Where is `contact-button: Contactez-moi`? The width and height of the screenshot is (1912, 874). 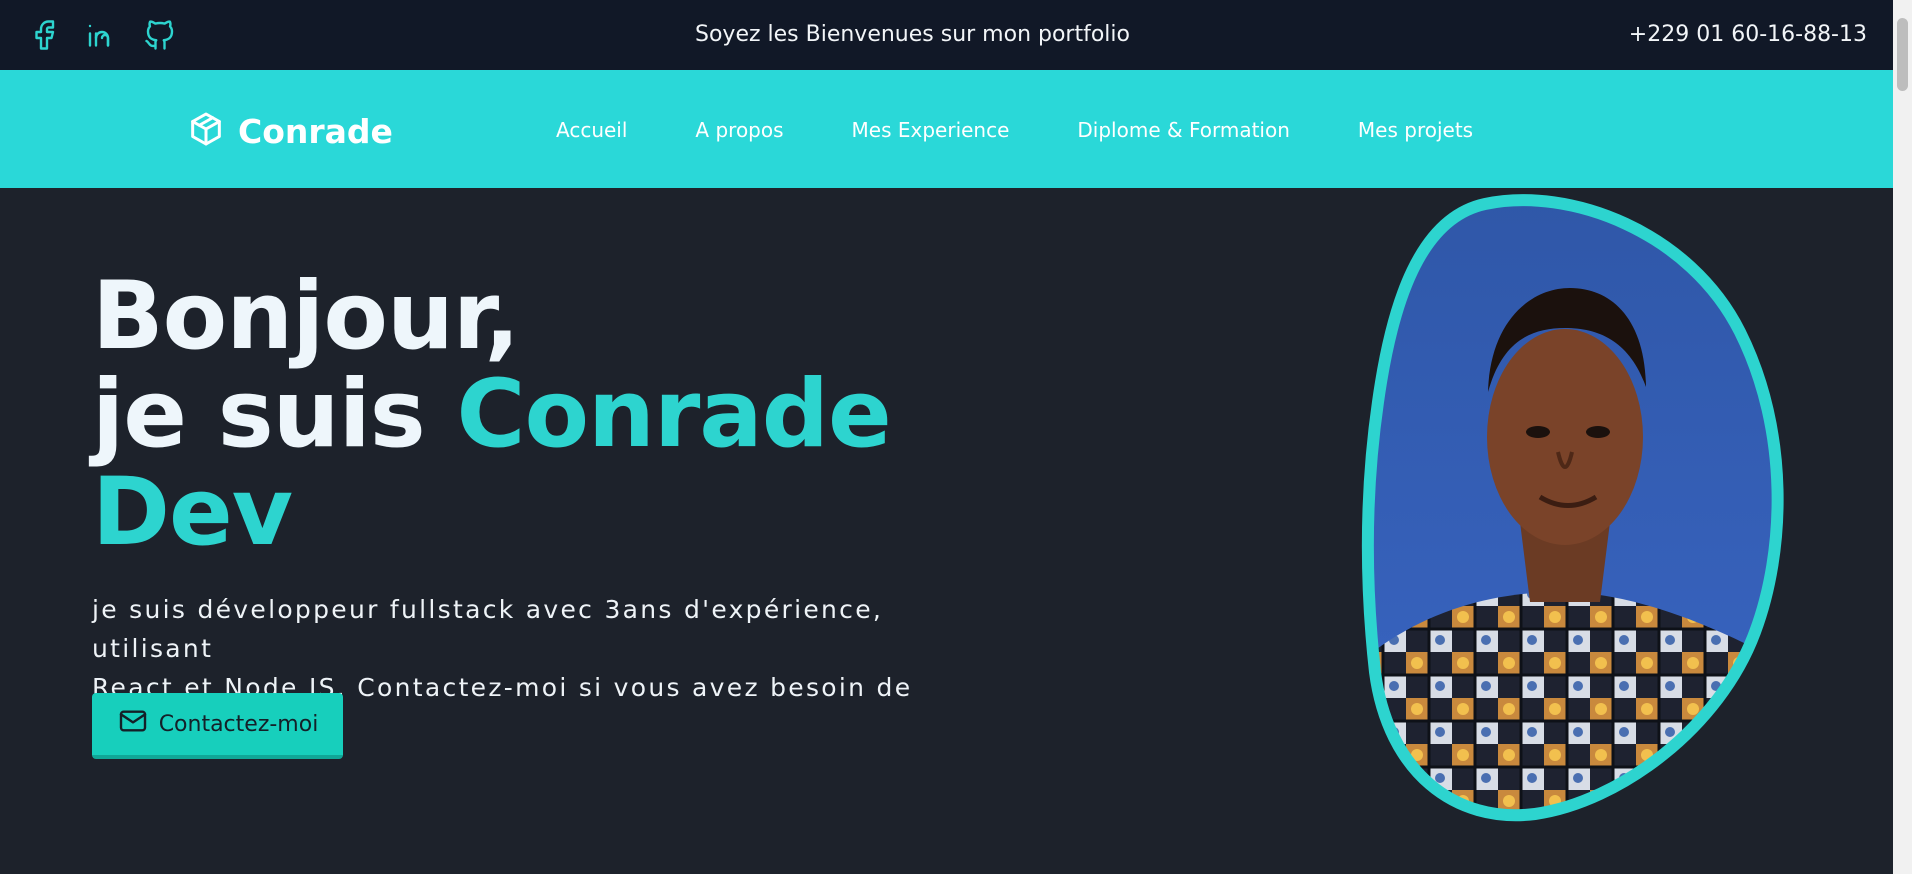
contact-button: Contactez-moi is located at coordinates (217, 726).